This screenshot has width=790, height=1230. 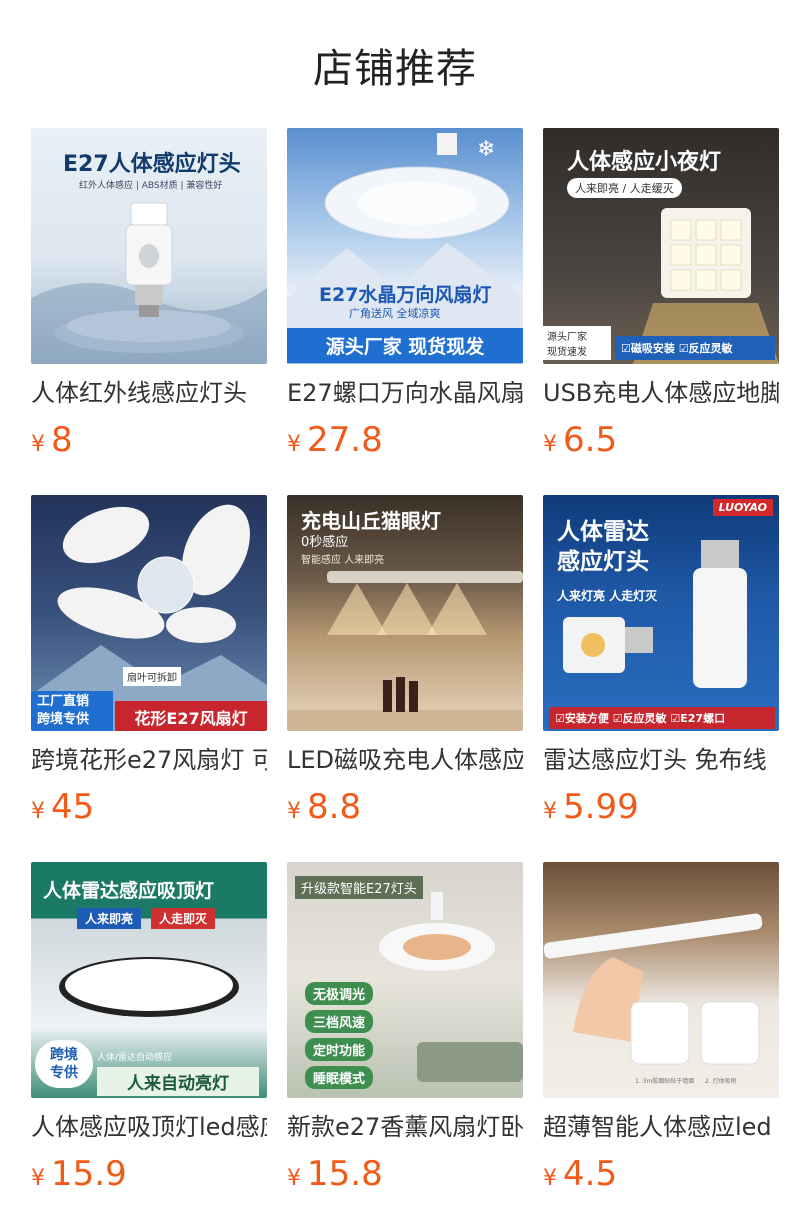 I want to click on price-value: 15.8, so click(x=345, y=1174).